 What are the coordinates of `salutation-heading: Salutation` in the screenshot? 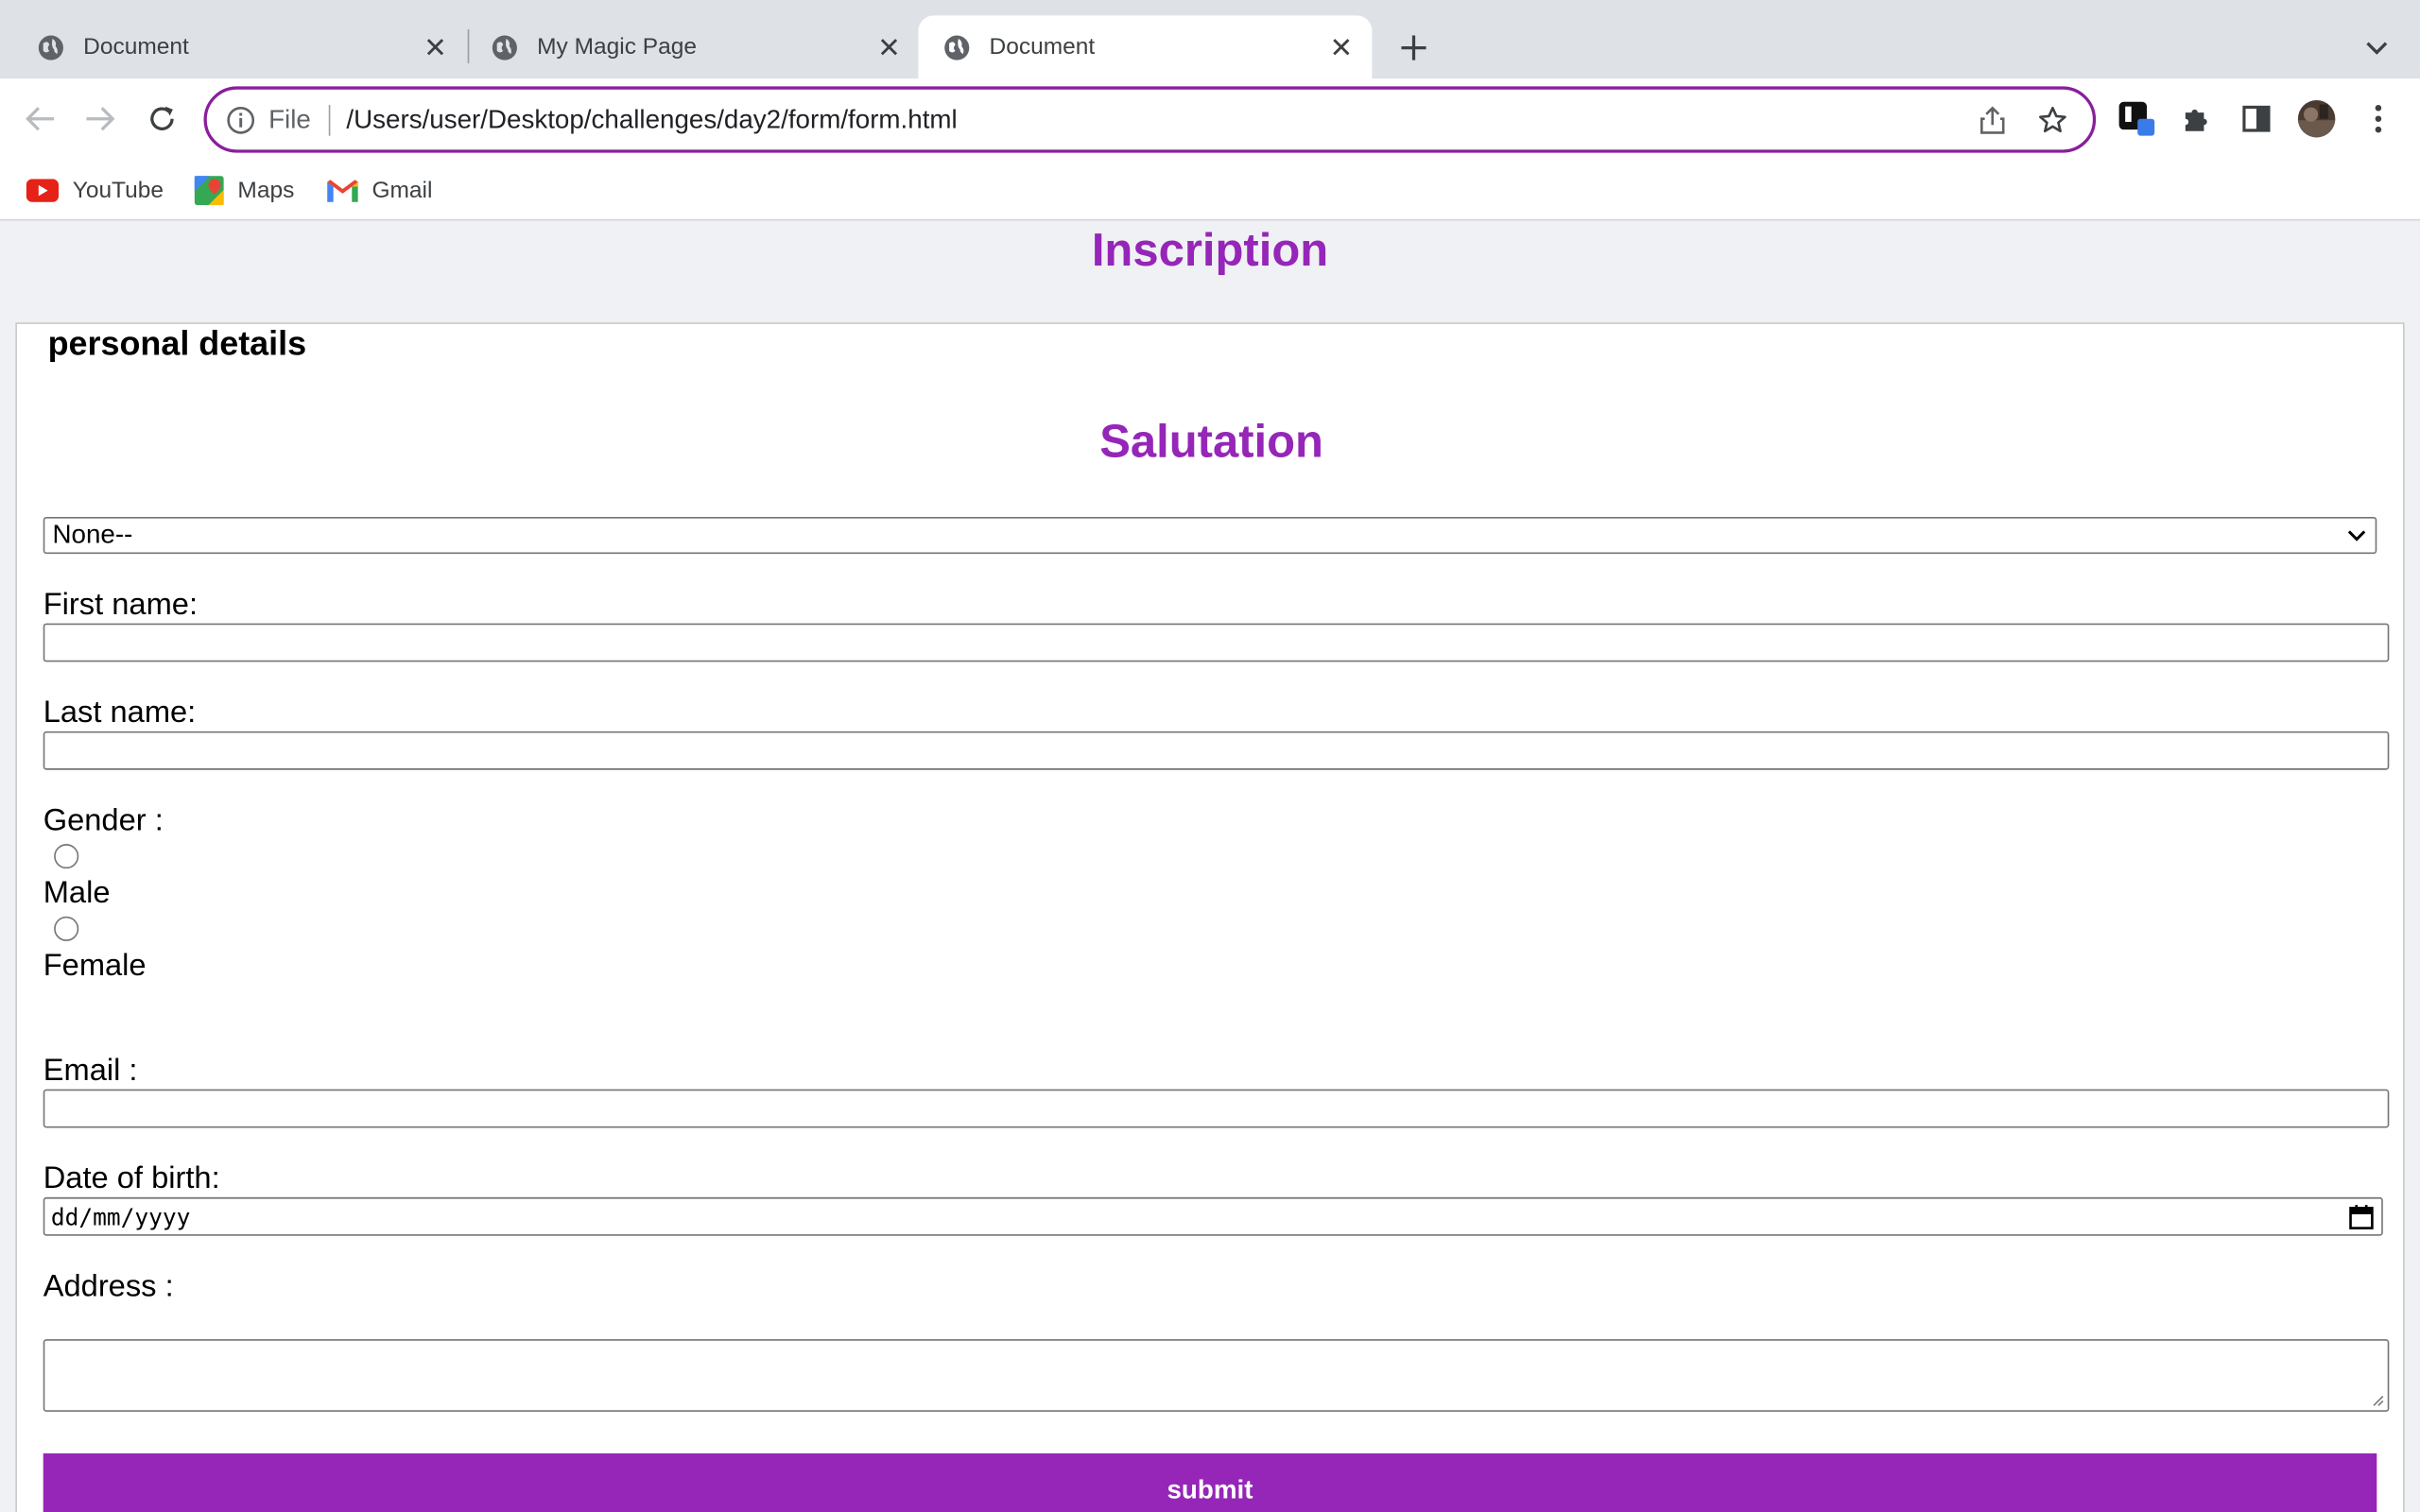 It's located at (1211, 442).